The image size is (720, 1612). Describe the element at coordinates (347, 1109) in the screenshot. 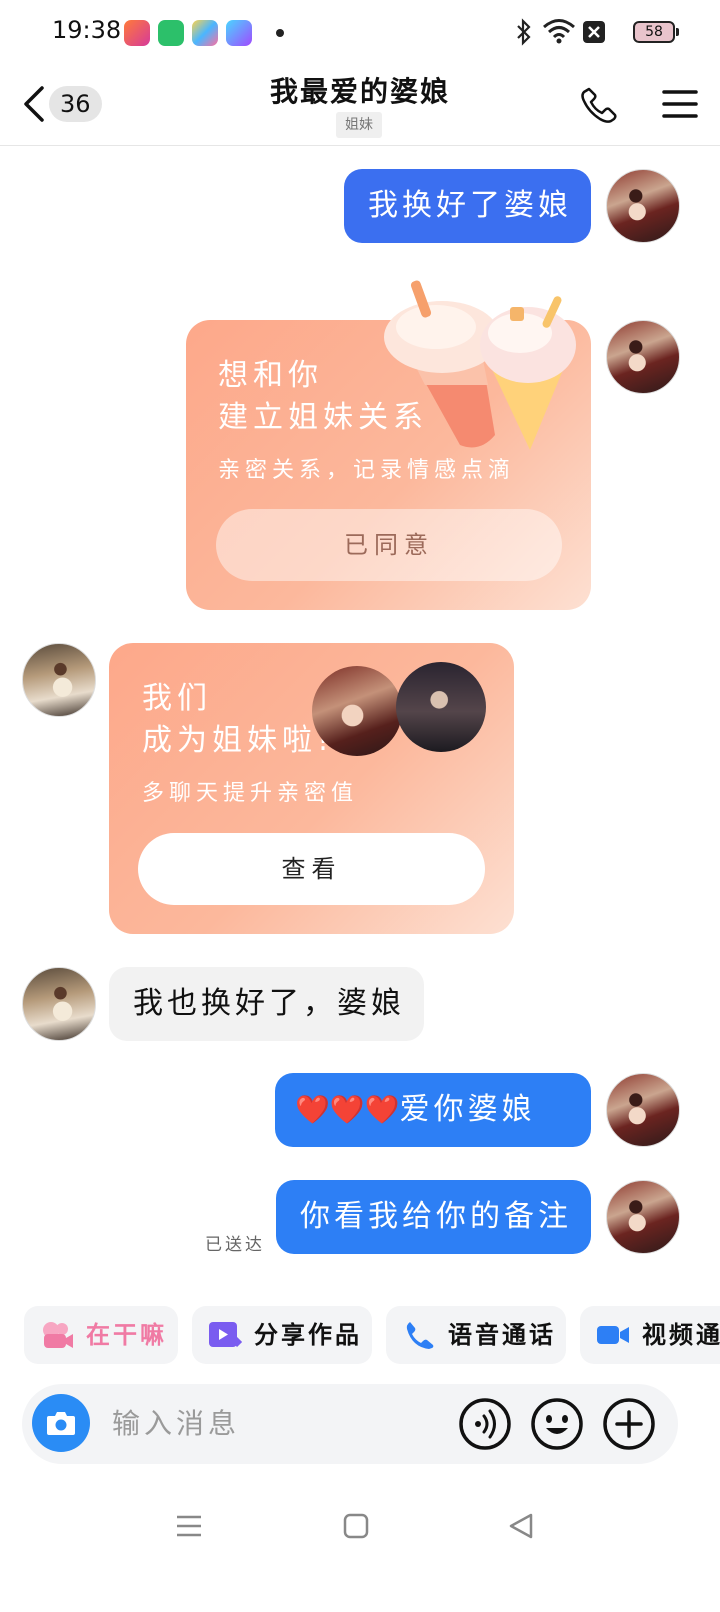

I see `heart-emojis: ❤️❤️❤️` at that location.